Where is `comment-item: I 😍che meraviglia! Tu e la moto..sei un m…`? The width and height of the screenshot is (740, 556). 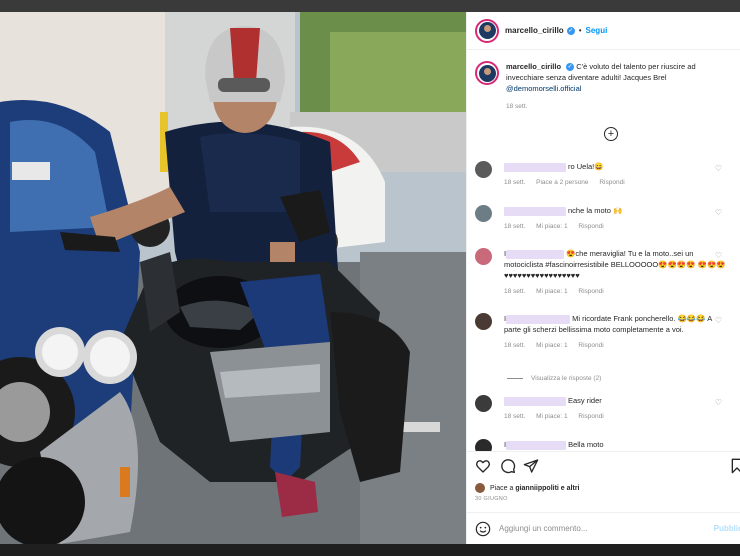
comment-item: I 😍che meraviglia! Tu e la moto..sei un m… is located at coordinates (606, 272).